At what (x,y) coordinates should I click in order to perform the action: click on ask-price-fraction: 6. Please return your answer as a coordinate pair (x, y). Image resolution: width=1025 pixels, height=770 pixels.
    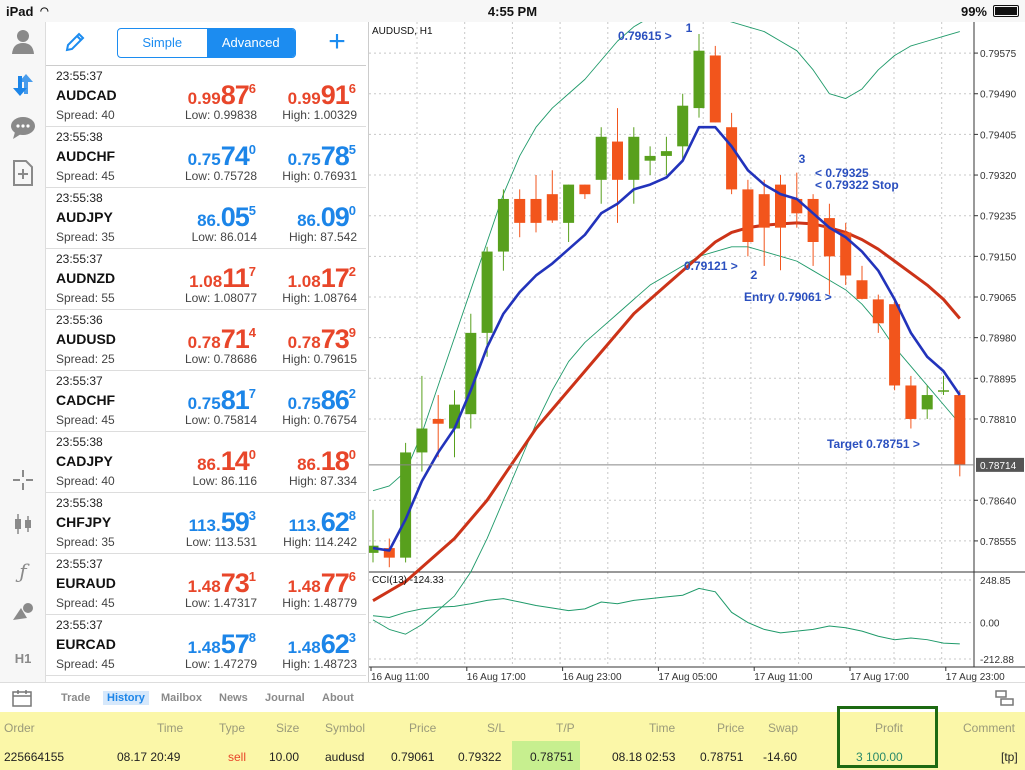
    Looking at the image, I should click on (352, 576).